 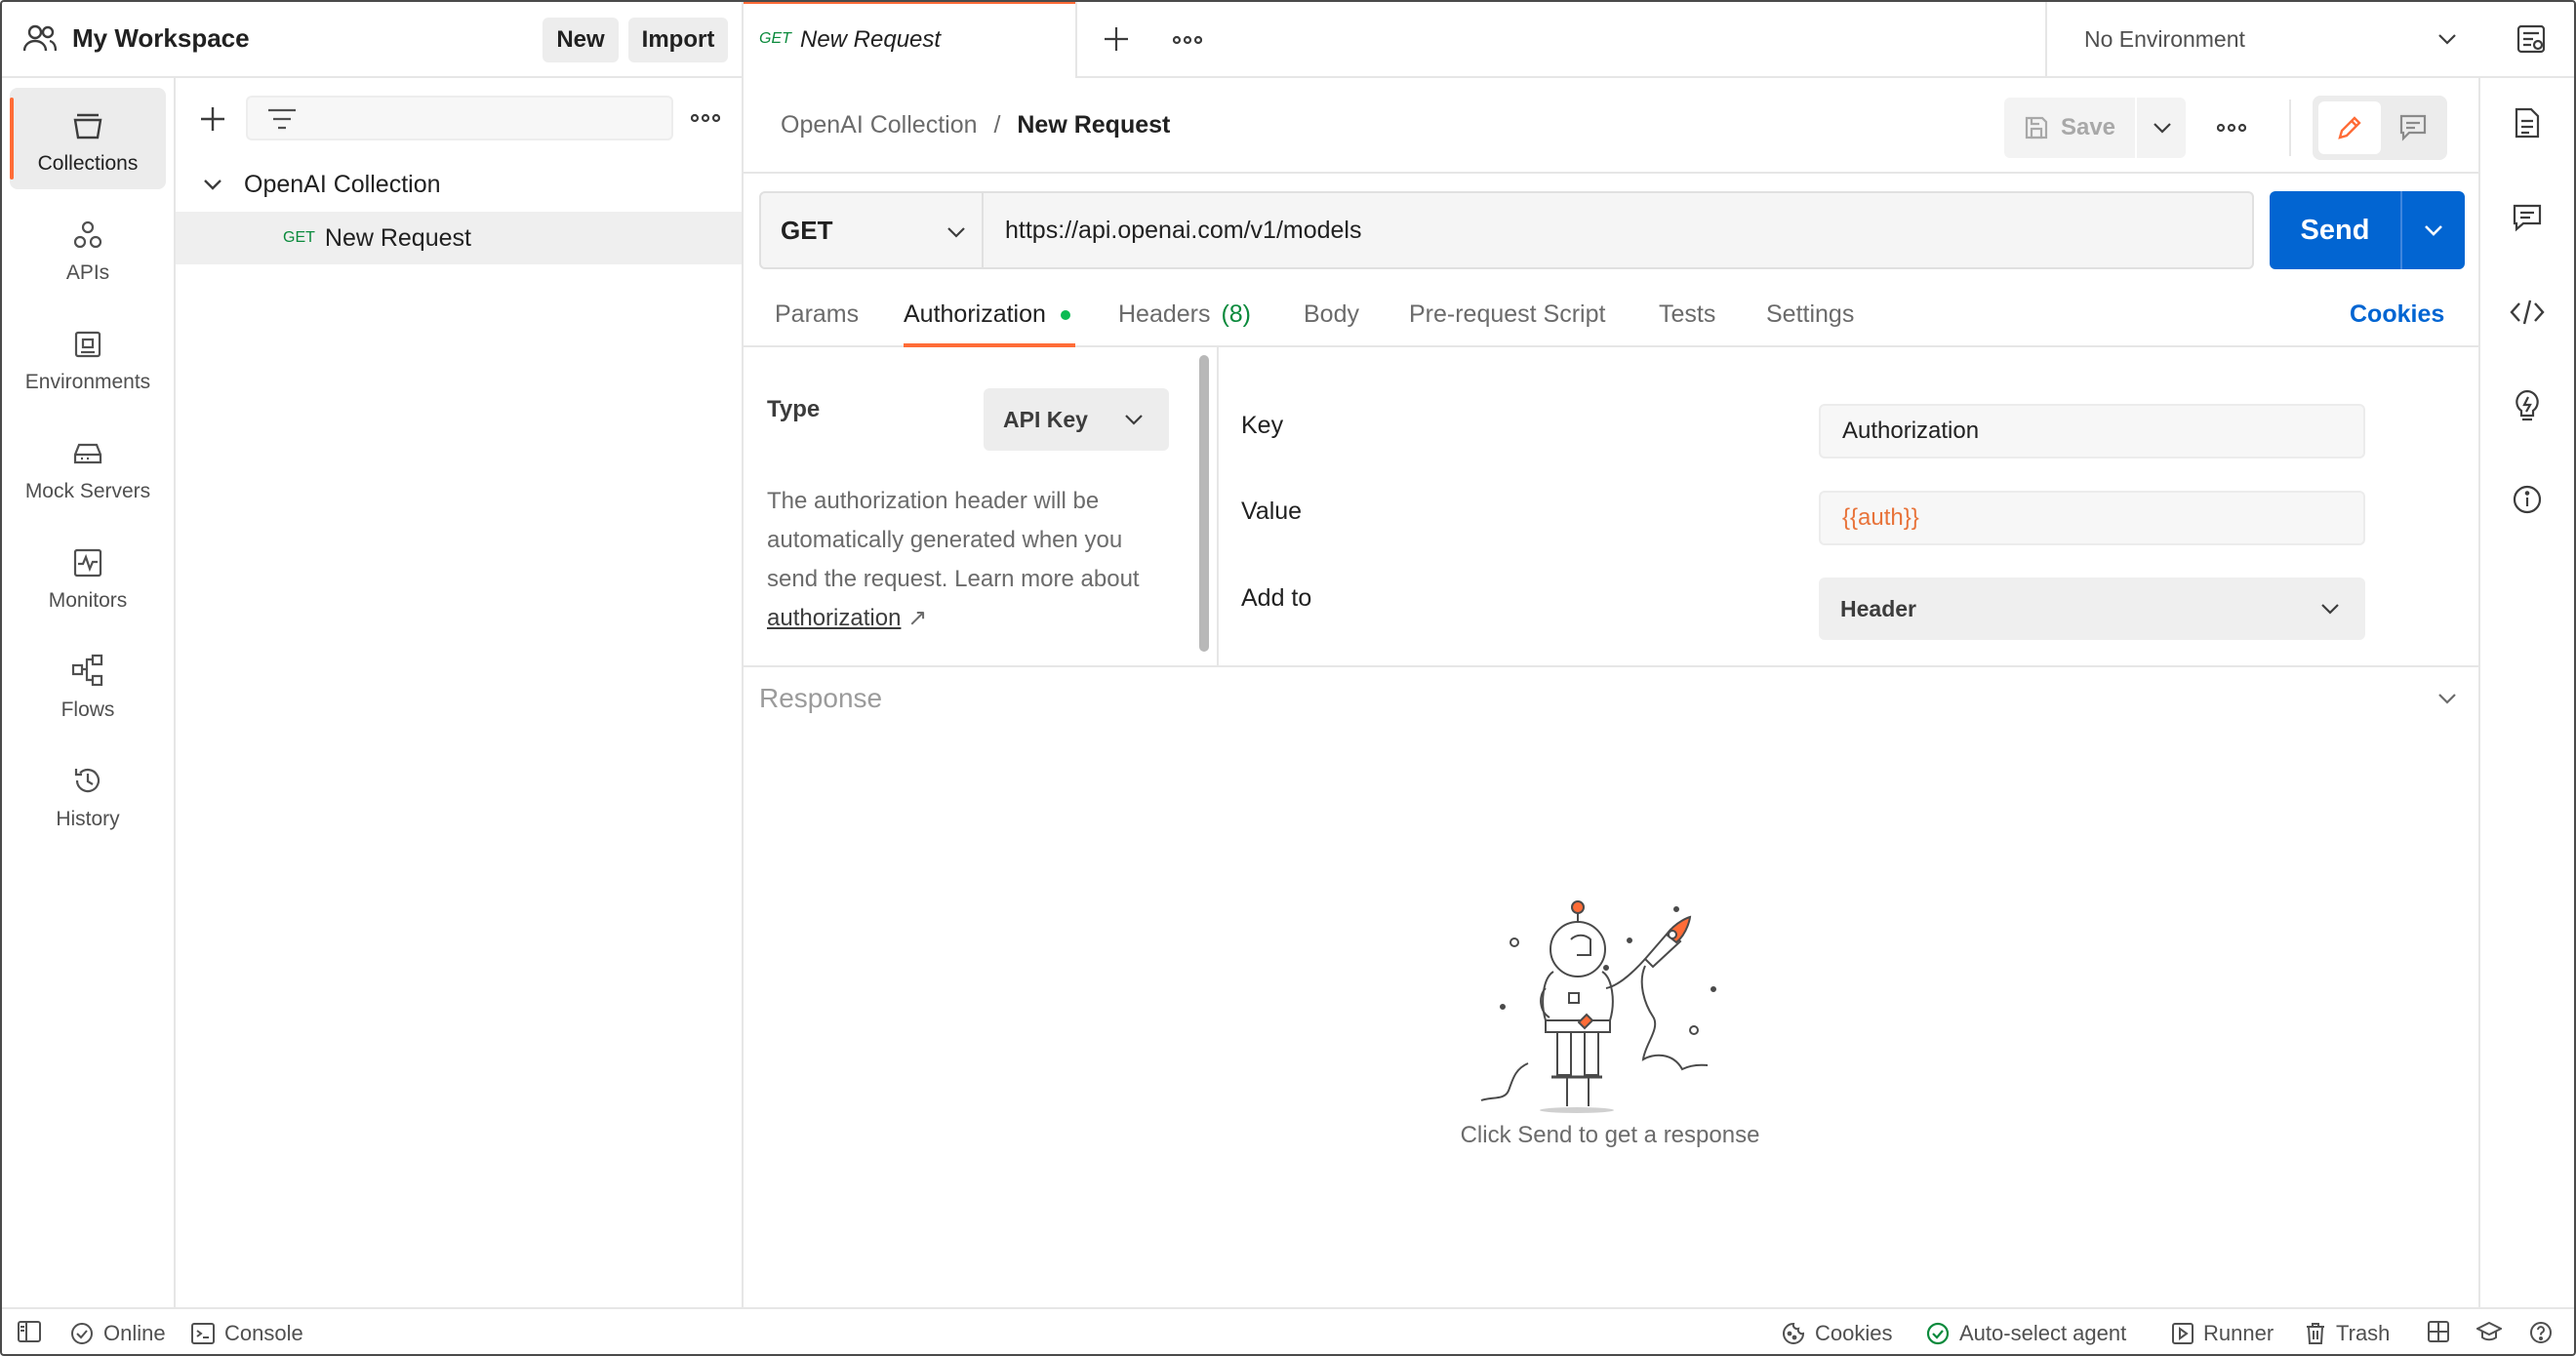 I want to click on tab-authorization: Authorization, so click(x=987, y=314).